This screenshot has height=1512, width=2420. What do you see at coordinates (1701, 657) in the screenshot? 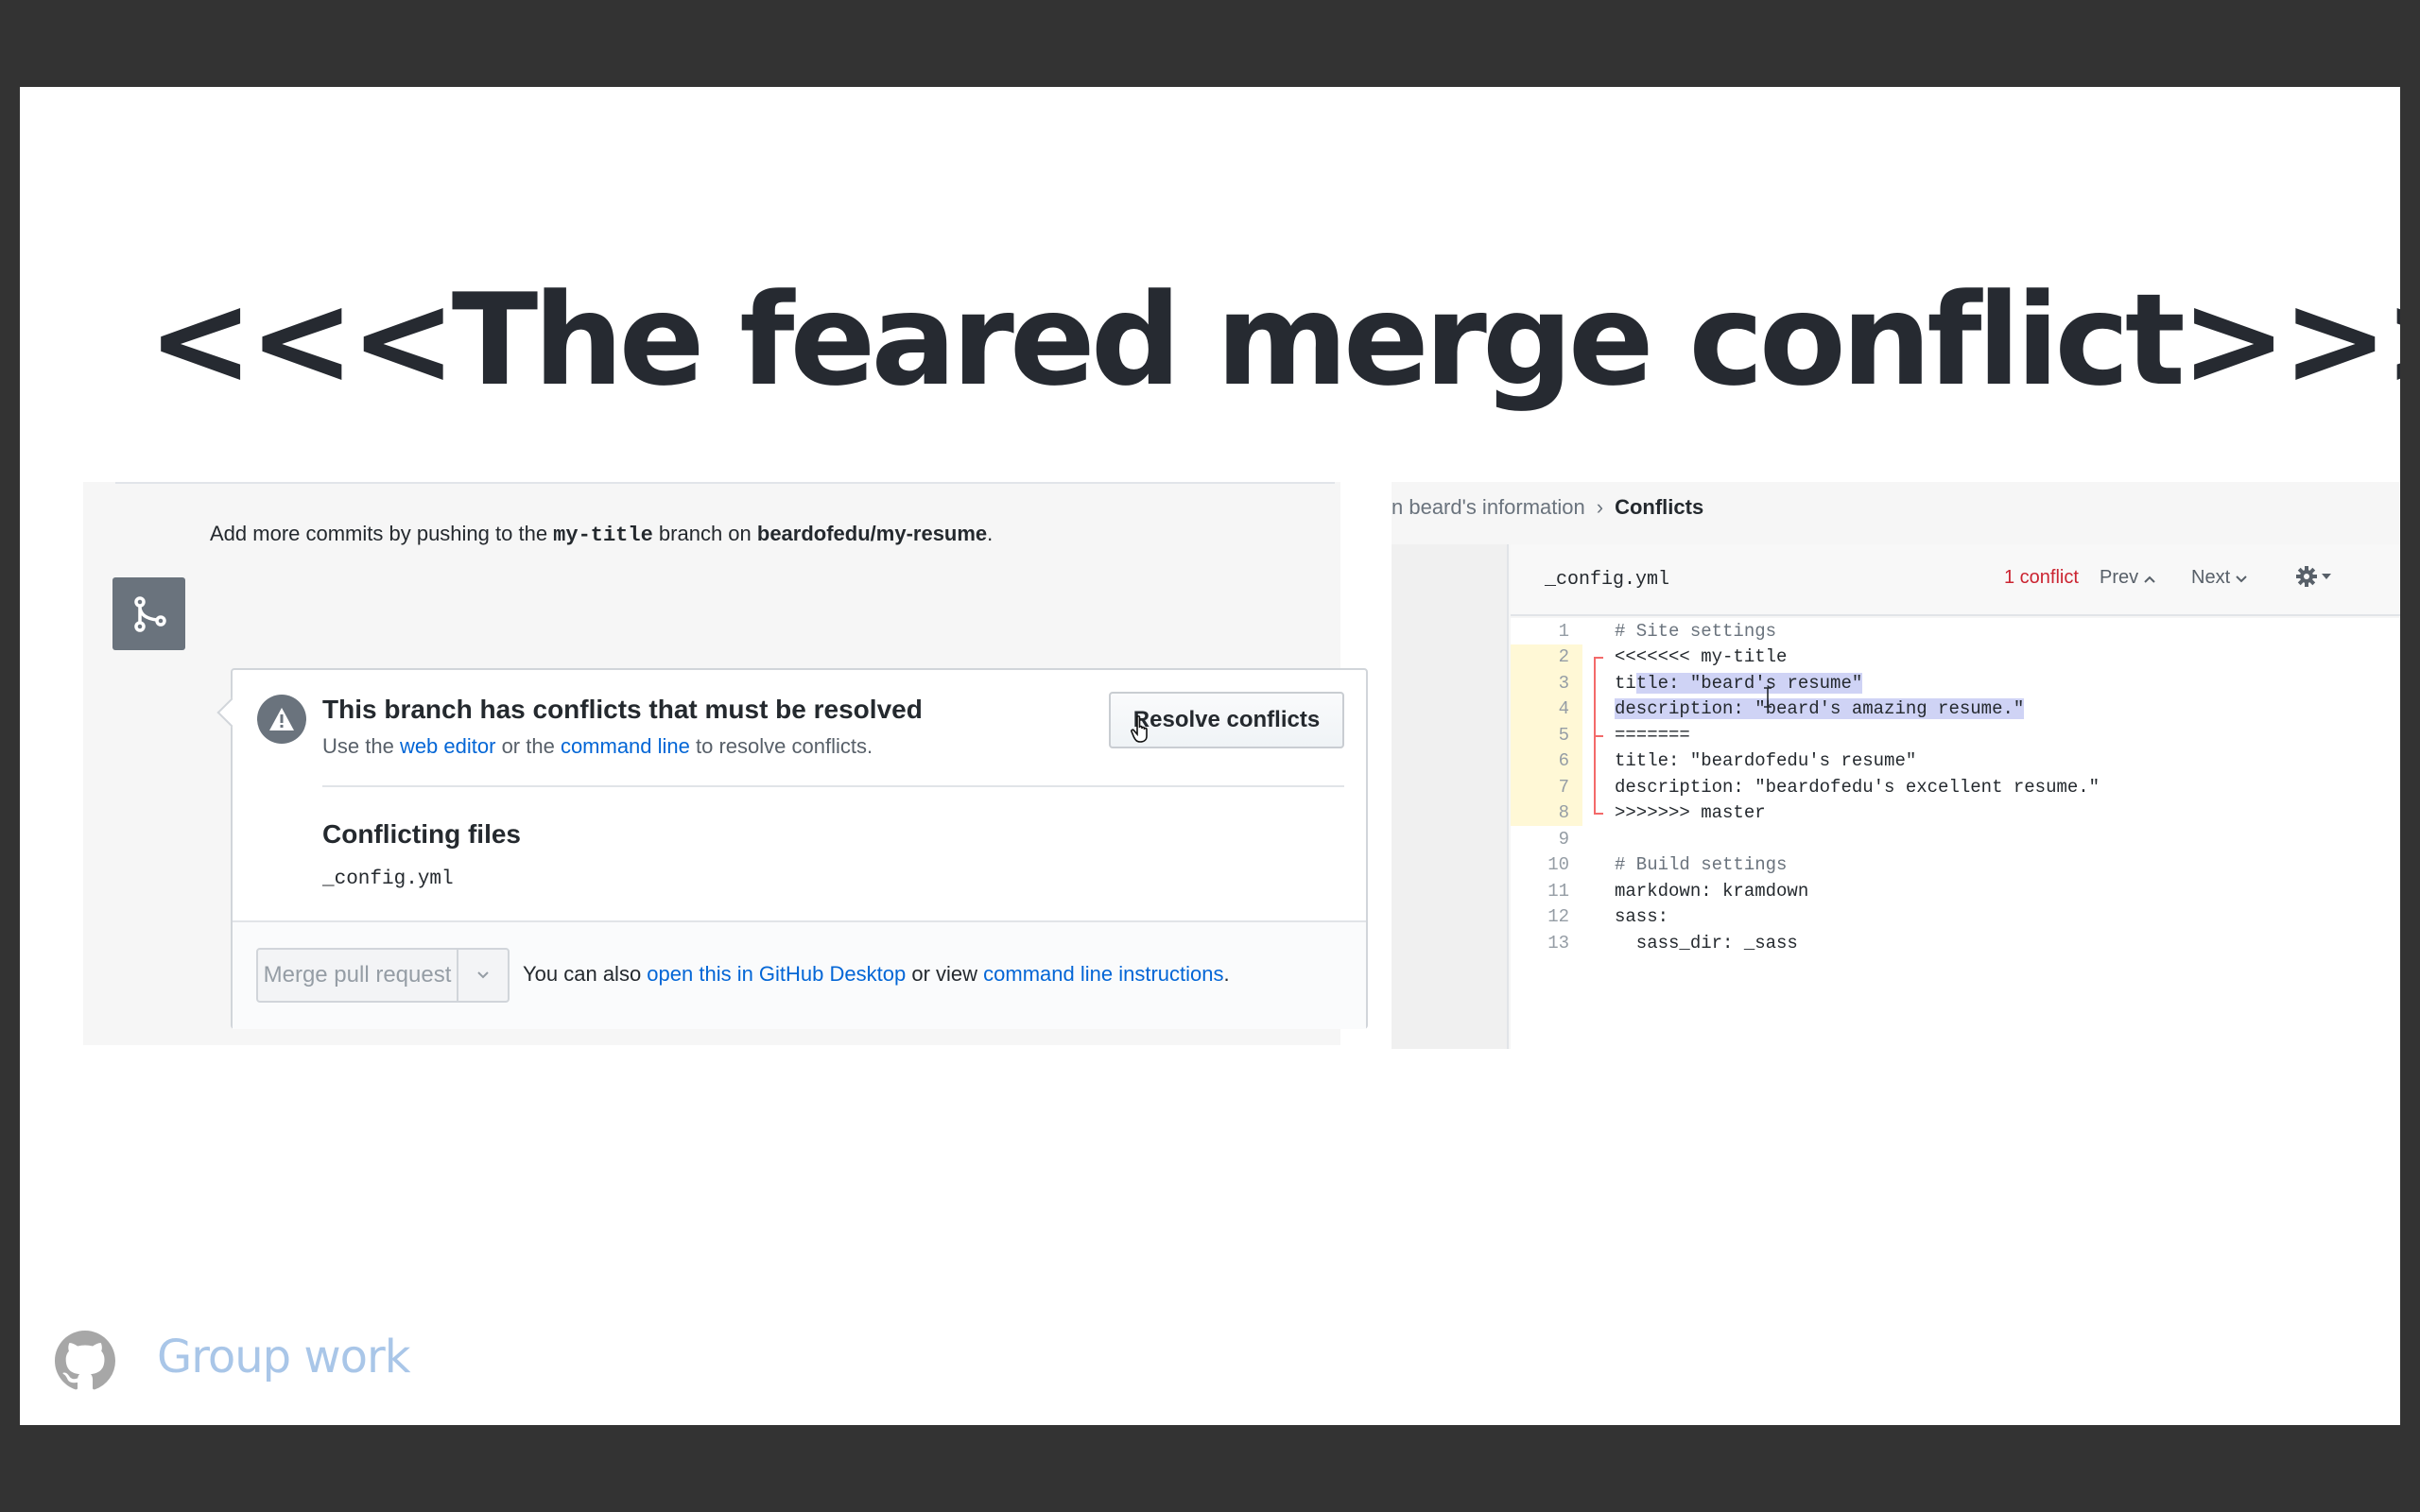
I see `code-text: <<<<<<< my-title` at bounding box center [1701, 657].